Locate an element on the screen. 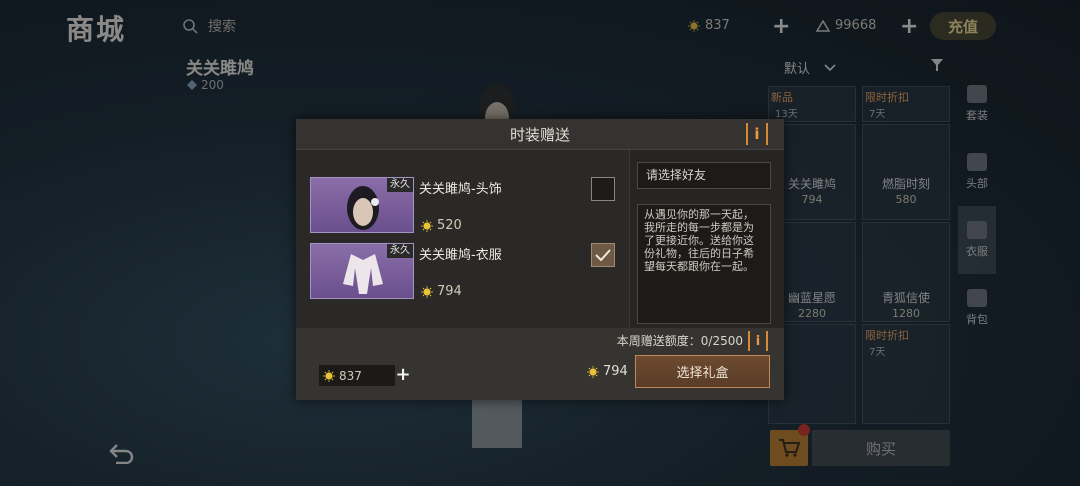 The width and height of the screenshot is (1080, 486). product-card: 新品 13天 is located at coordinates (812, 104).